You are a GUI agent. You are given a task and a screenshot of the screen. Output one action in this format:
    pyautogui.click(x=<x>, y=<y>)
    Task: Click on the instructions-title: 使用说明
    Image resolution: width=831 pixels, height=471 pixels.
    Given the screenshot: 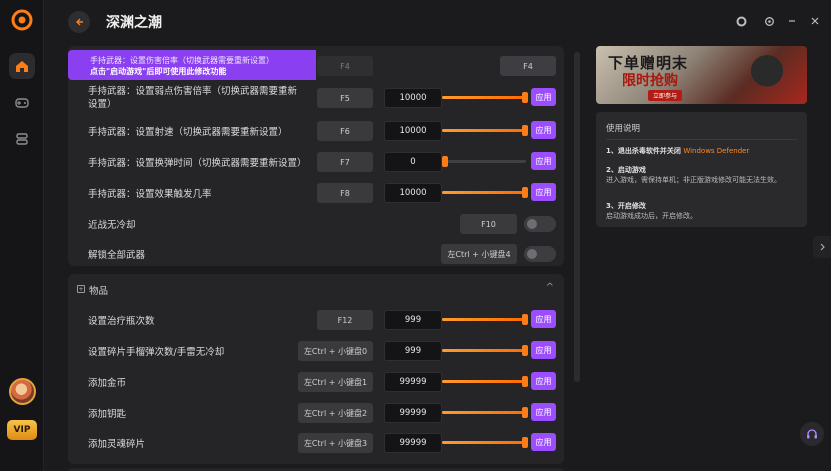 What is the action you would take?
    pyautogui.click(x=623, y=129)
    